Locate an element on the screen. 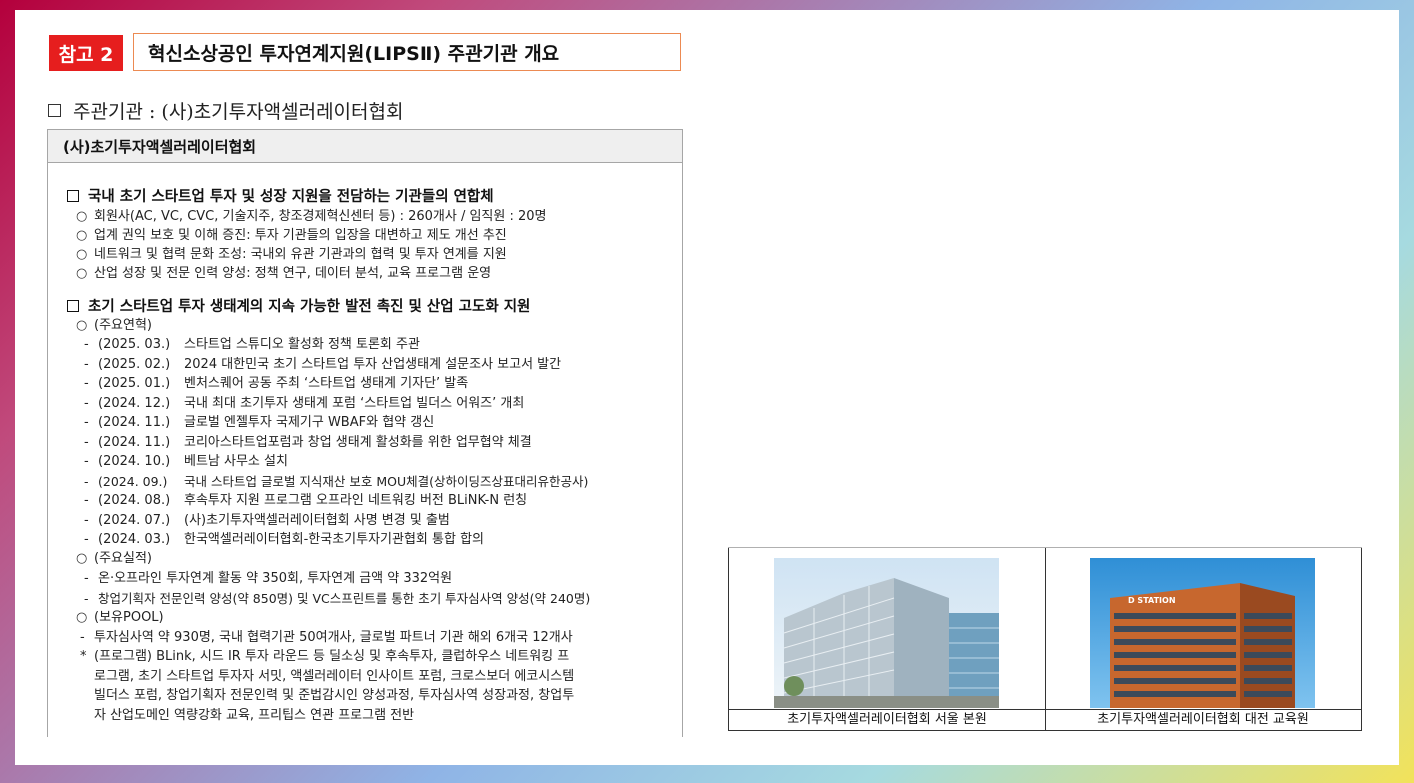 The image size is (1414, 783). daejeon-photo-caption: 초기투자액셀러레이터협회 대전 교육원 is located at coordinates (1203, 719).